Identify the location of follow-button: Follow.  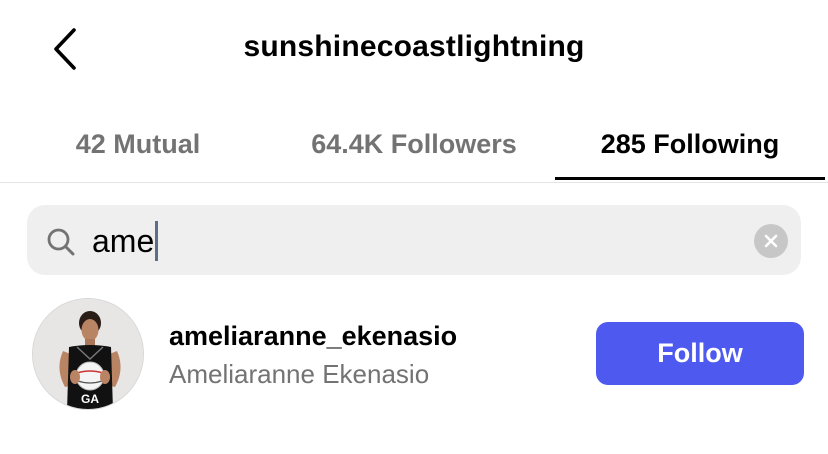
(700, 353).